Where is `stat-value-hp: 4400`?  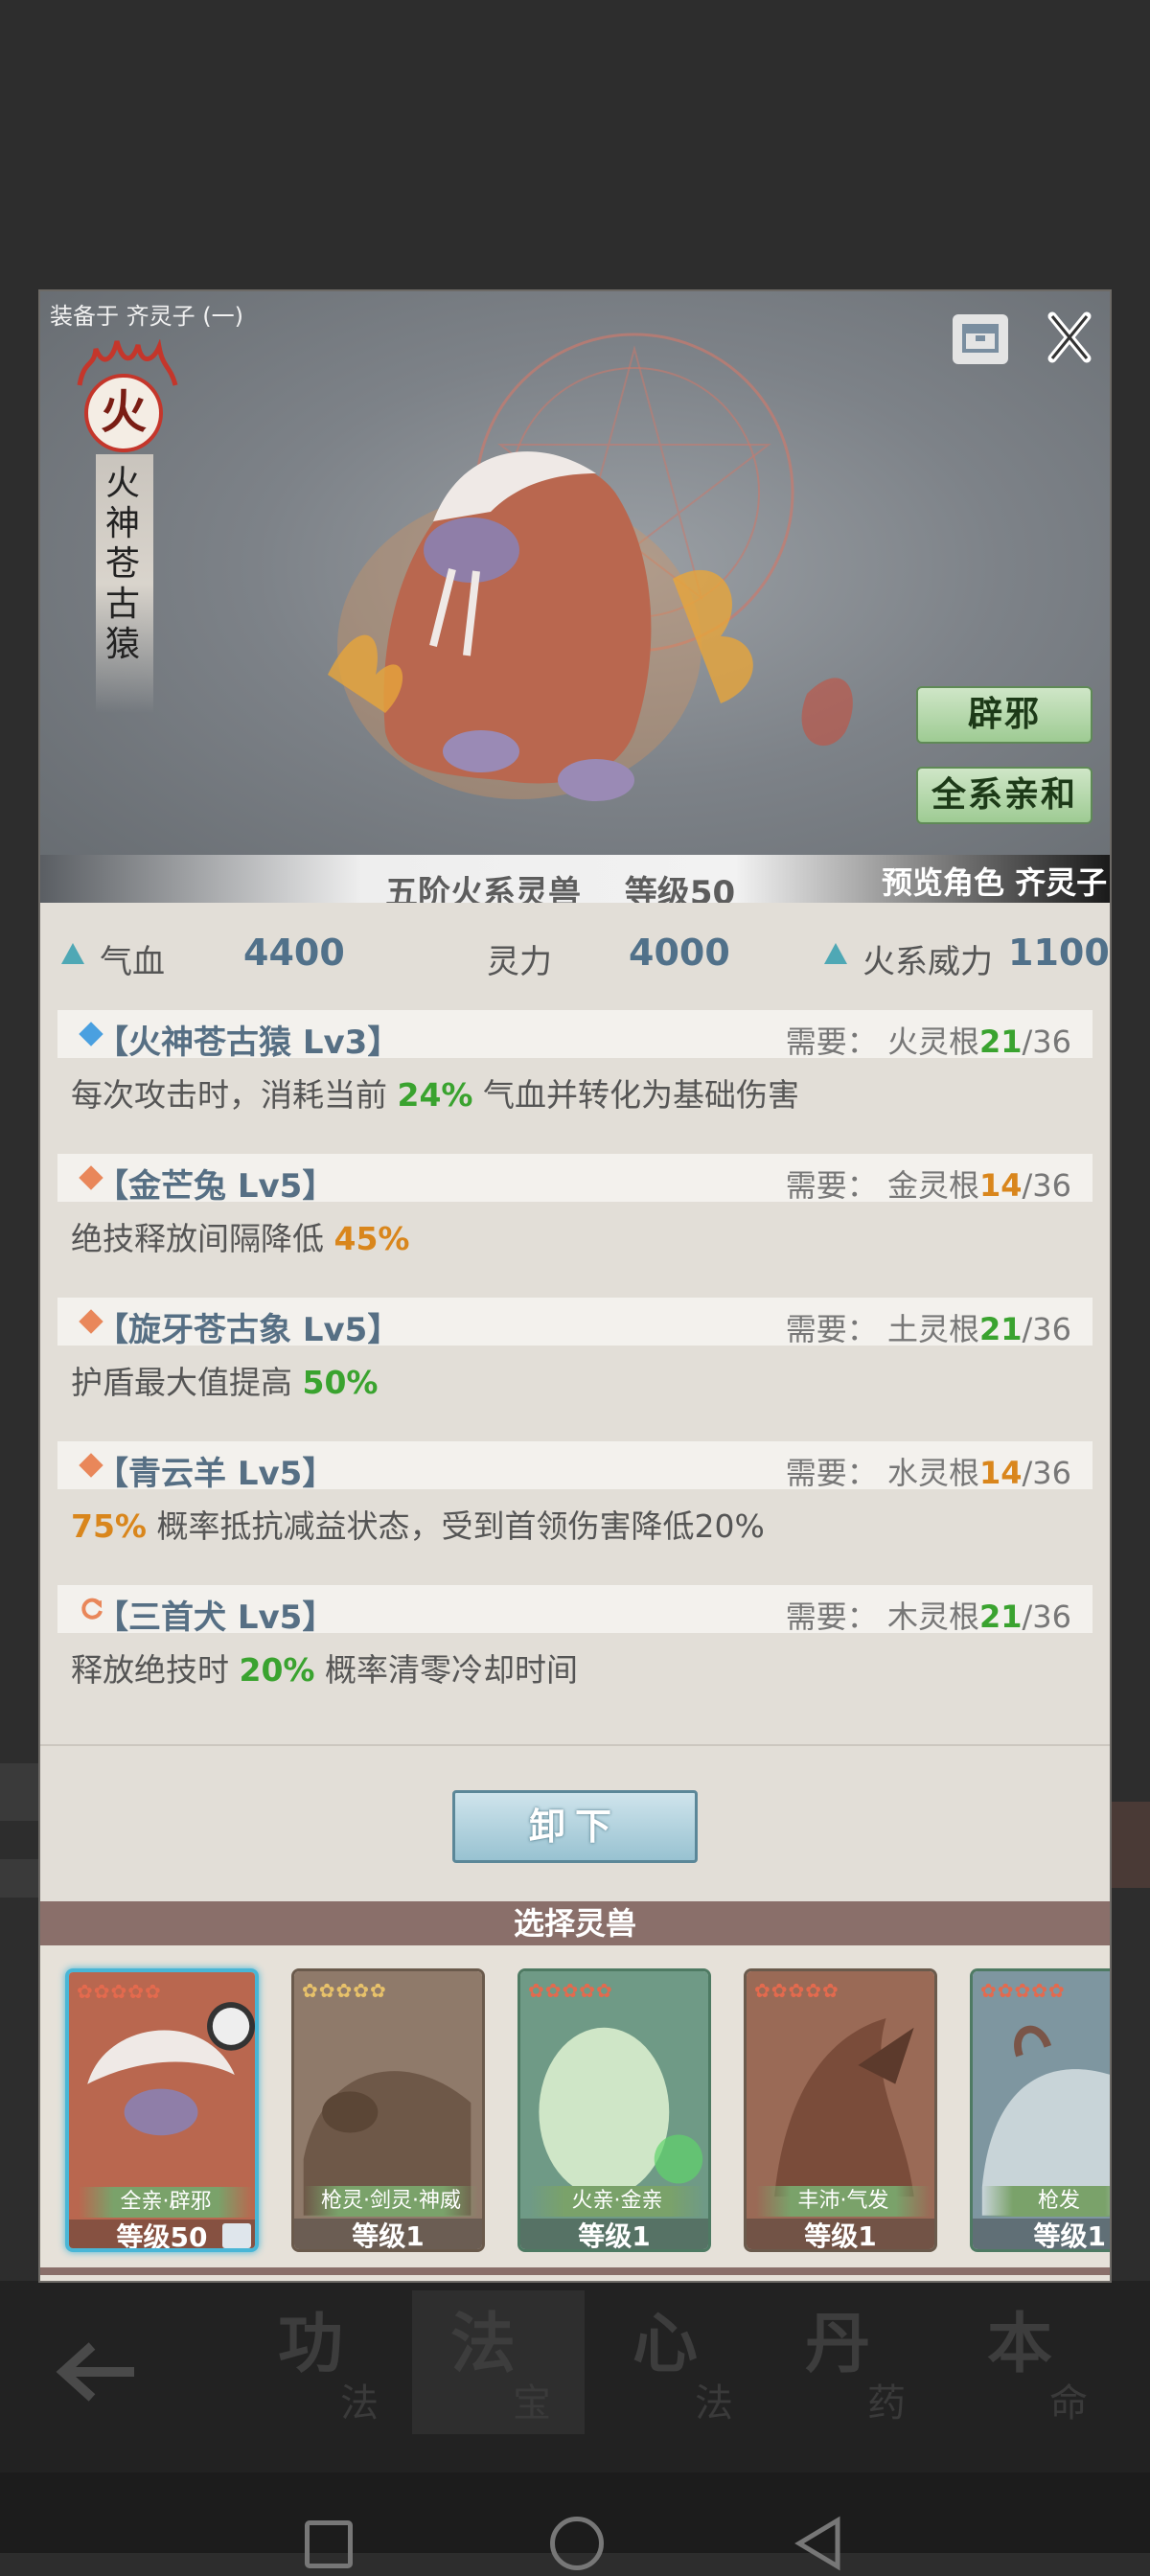
stat-value-hp: 4400 is located at coordinates (294, 953).